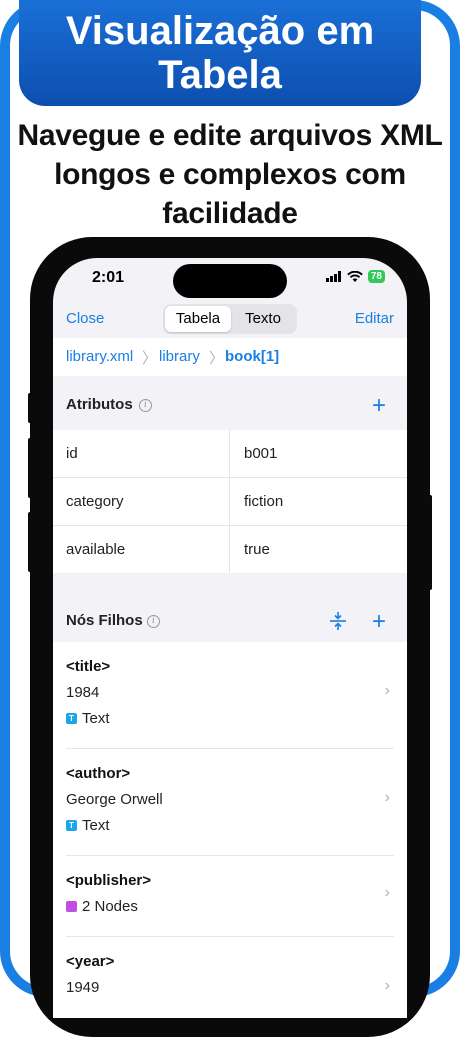  What do you see at coordinates (230, 802) in the screenshot?
I see `list-item: <author> George Orwell T Text ›` at bounding box center [230, 802].